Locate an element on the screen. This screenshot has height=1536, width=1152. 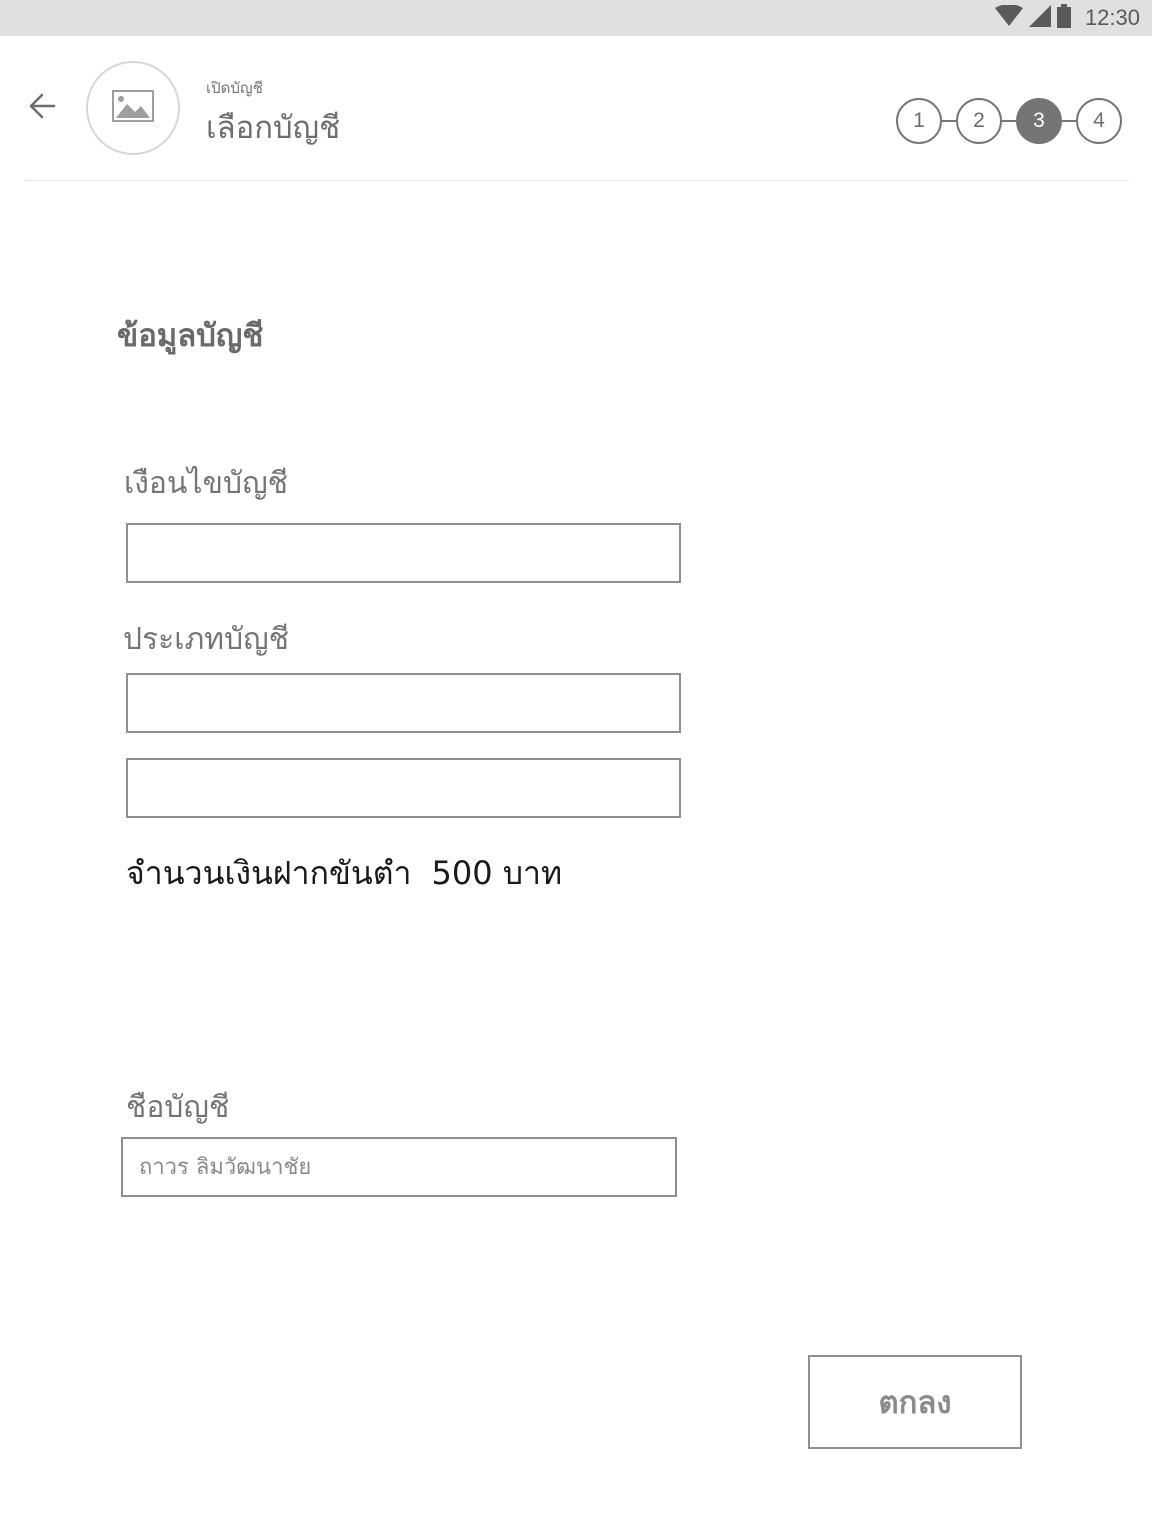
min-deposit-label: จำนวนเงินฝากขันตำ is located at coordinates (269, 873).